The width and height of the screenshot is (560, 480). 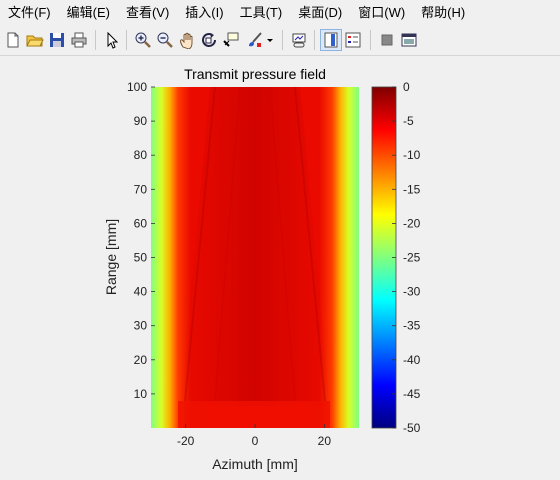 I want to click on colorbar-tick-label: -25, so click(x=412, y=258).